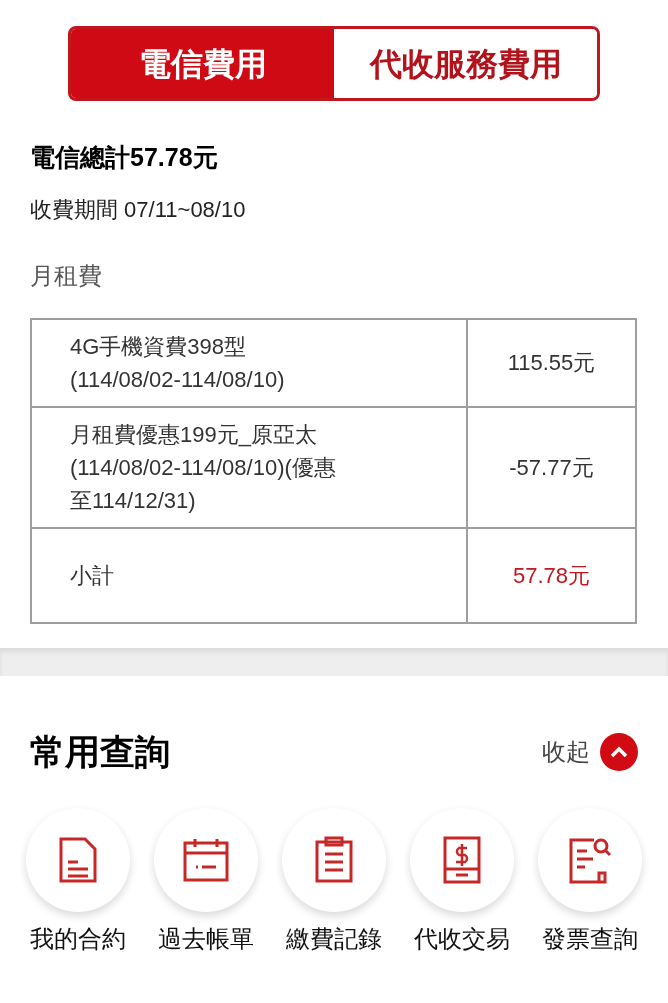 This screenshot has height=1003, width=668. What do you see at coordinates (249, 575) in the screenshot?
I see `table-cell: 小計` at bounding box center [249, 575].